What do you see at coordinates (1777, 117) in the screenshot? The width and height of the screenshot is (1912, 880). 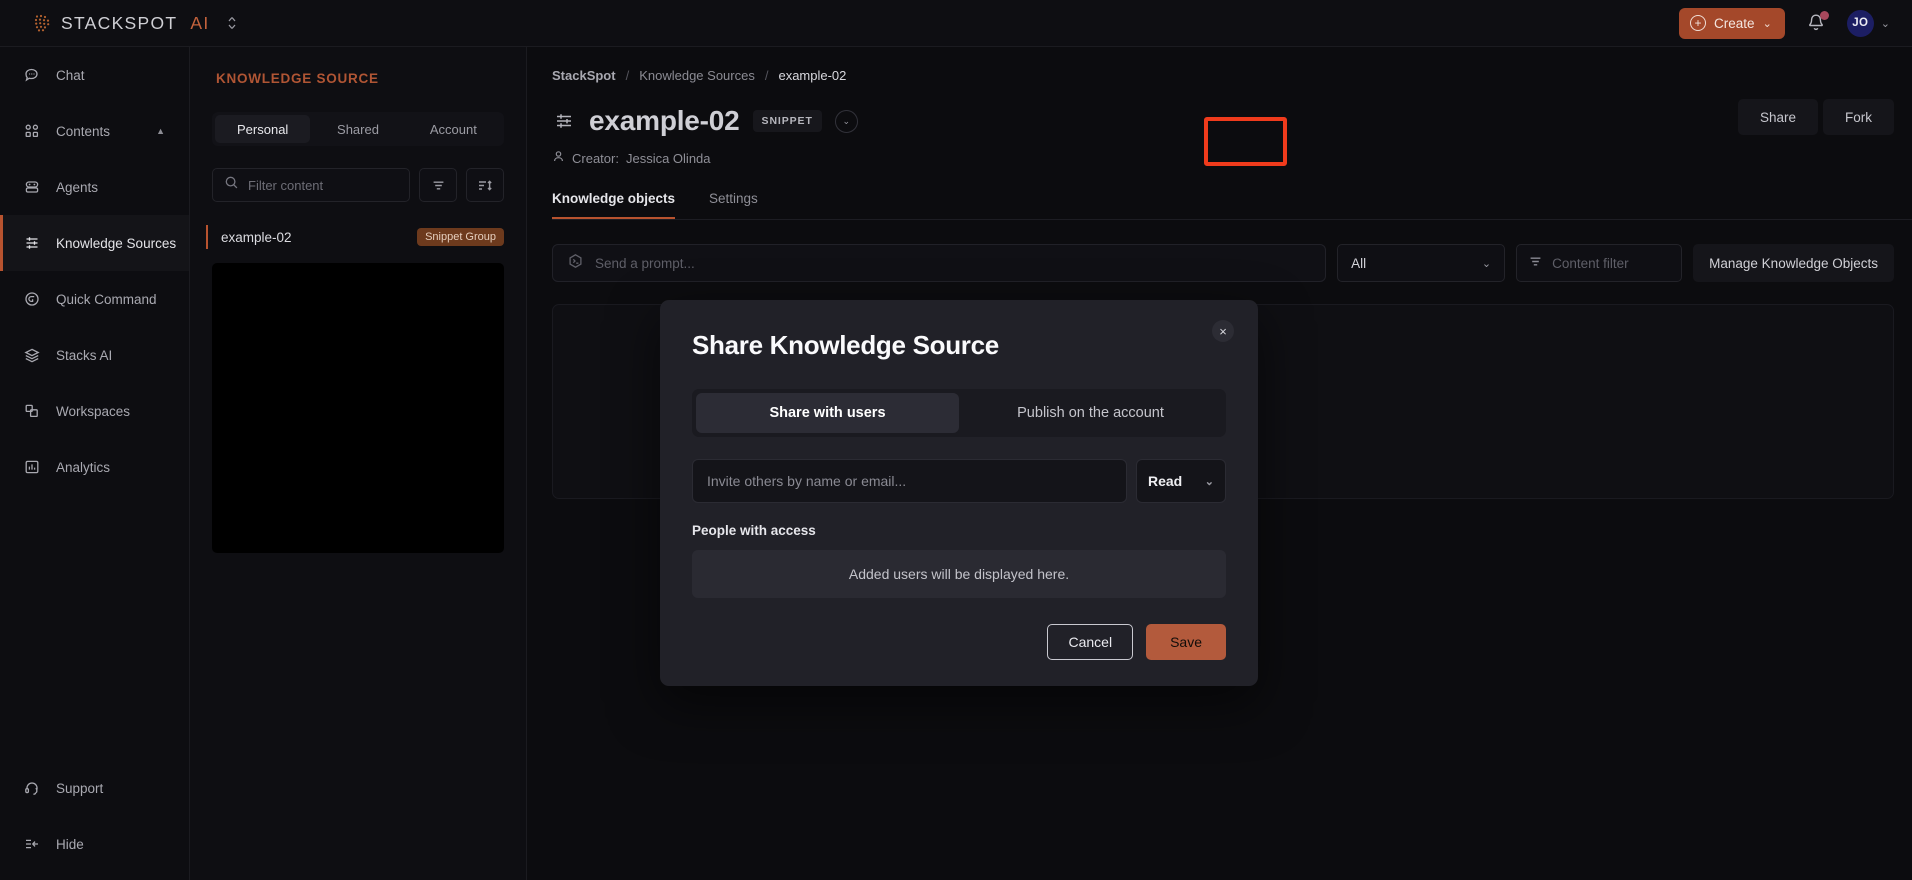 I see `share-button: Share` at bounding box center [1777, 117].